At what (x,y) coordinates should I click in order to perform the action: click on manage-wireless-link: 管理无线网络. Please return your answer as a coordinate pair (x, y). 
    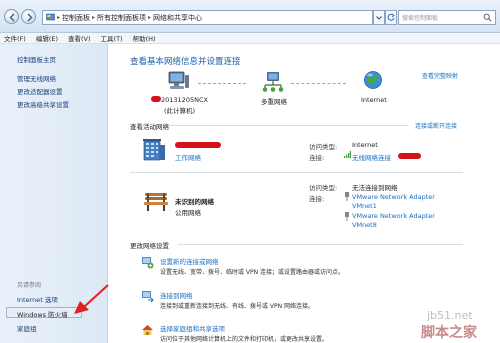
    Looking at the image, I should click on (36, 78).